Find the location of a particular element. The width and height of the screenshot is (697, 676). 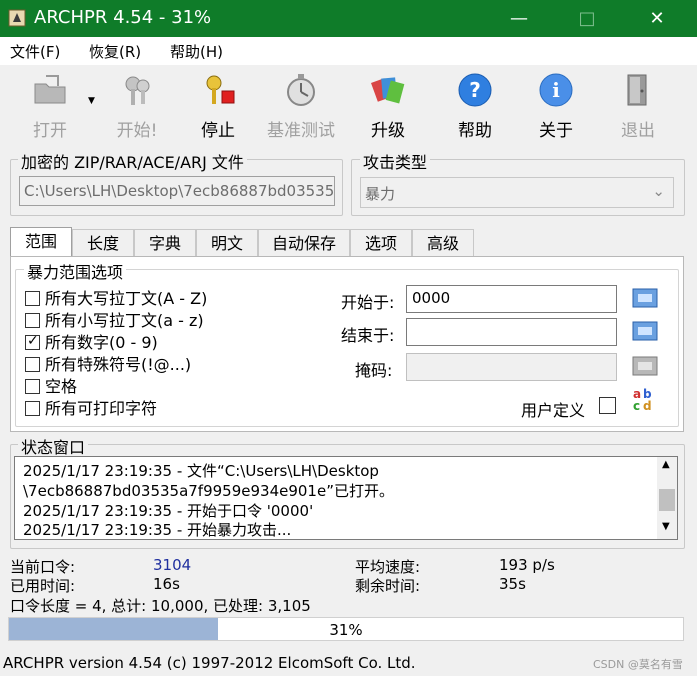

scroll-down-icon: ▼ is located at coordinates (666, 526).